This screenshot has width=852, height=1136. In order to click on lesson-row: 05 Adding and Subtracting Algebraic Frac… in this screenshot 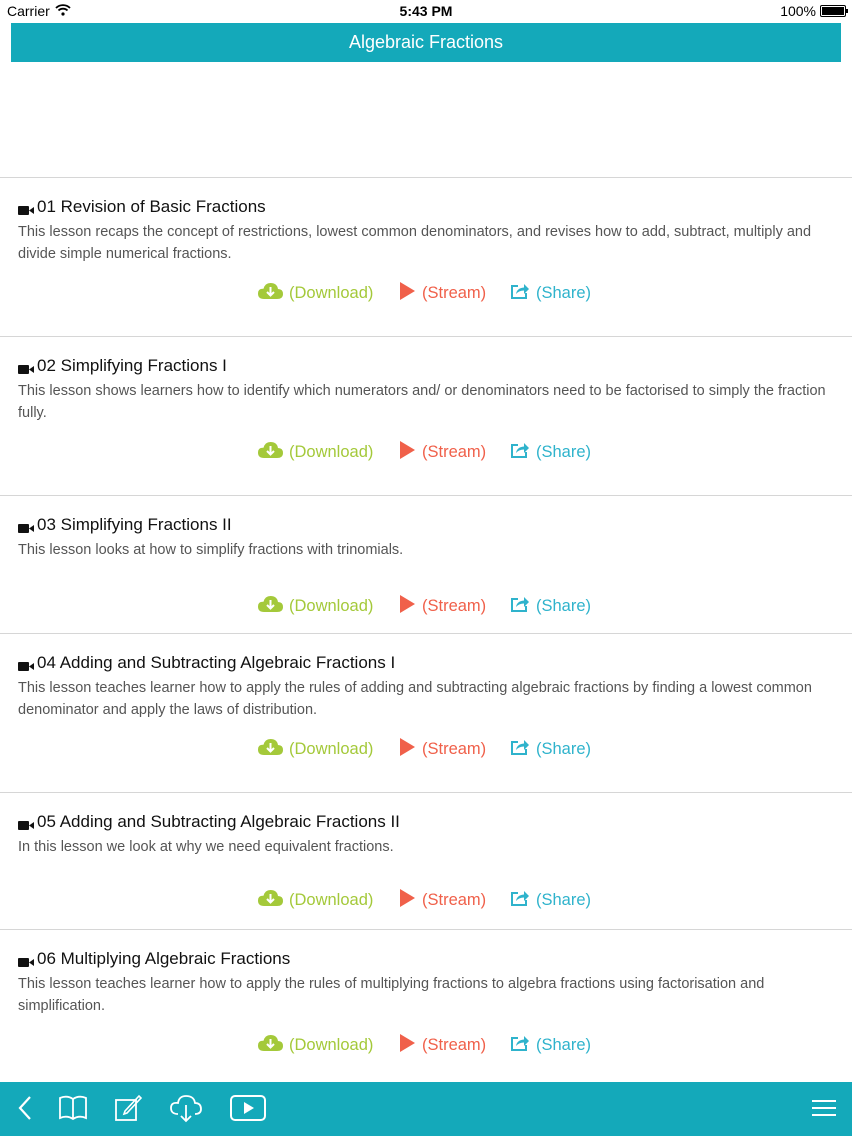, I will do `click(426, 861)`.